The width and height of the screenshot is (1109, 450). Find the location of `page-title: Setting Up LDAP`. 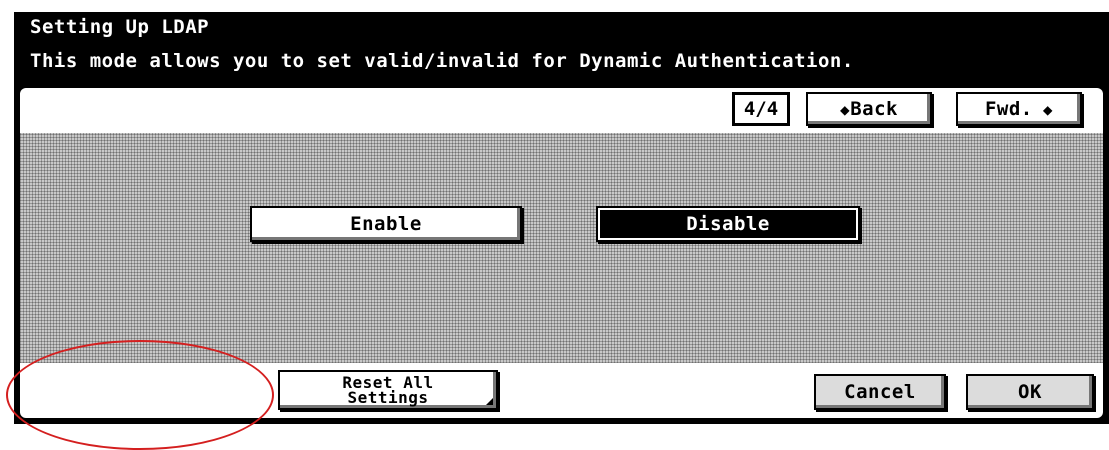

page-title: Setting Up LDAP is located at coordinates (120, 27).